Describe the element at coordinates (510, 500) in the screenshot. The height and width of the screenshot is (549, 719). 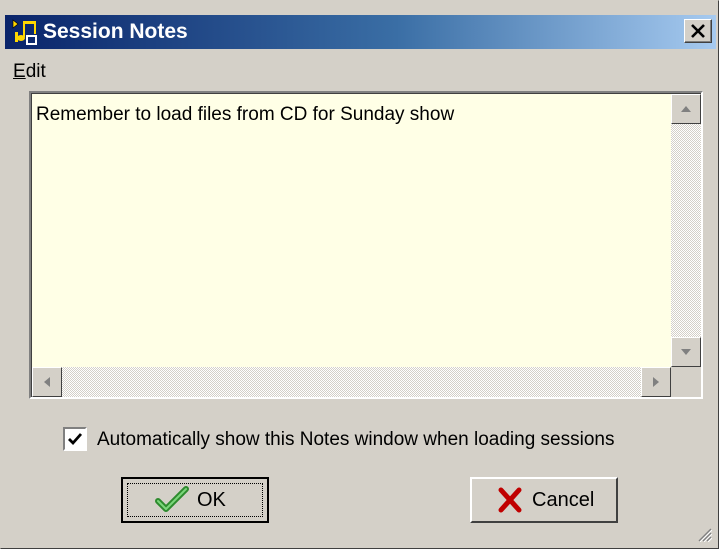
I see `red-x-icon` at that location.